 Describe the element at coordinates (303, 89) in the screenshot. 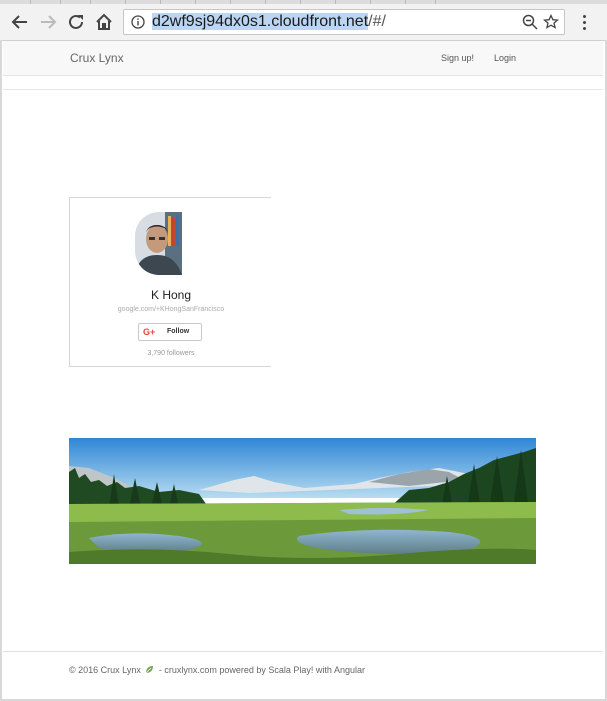

I see `navbar-divider` at that location.